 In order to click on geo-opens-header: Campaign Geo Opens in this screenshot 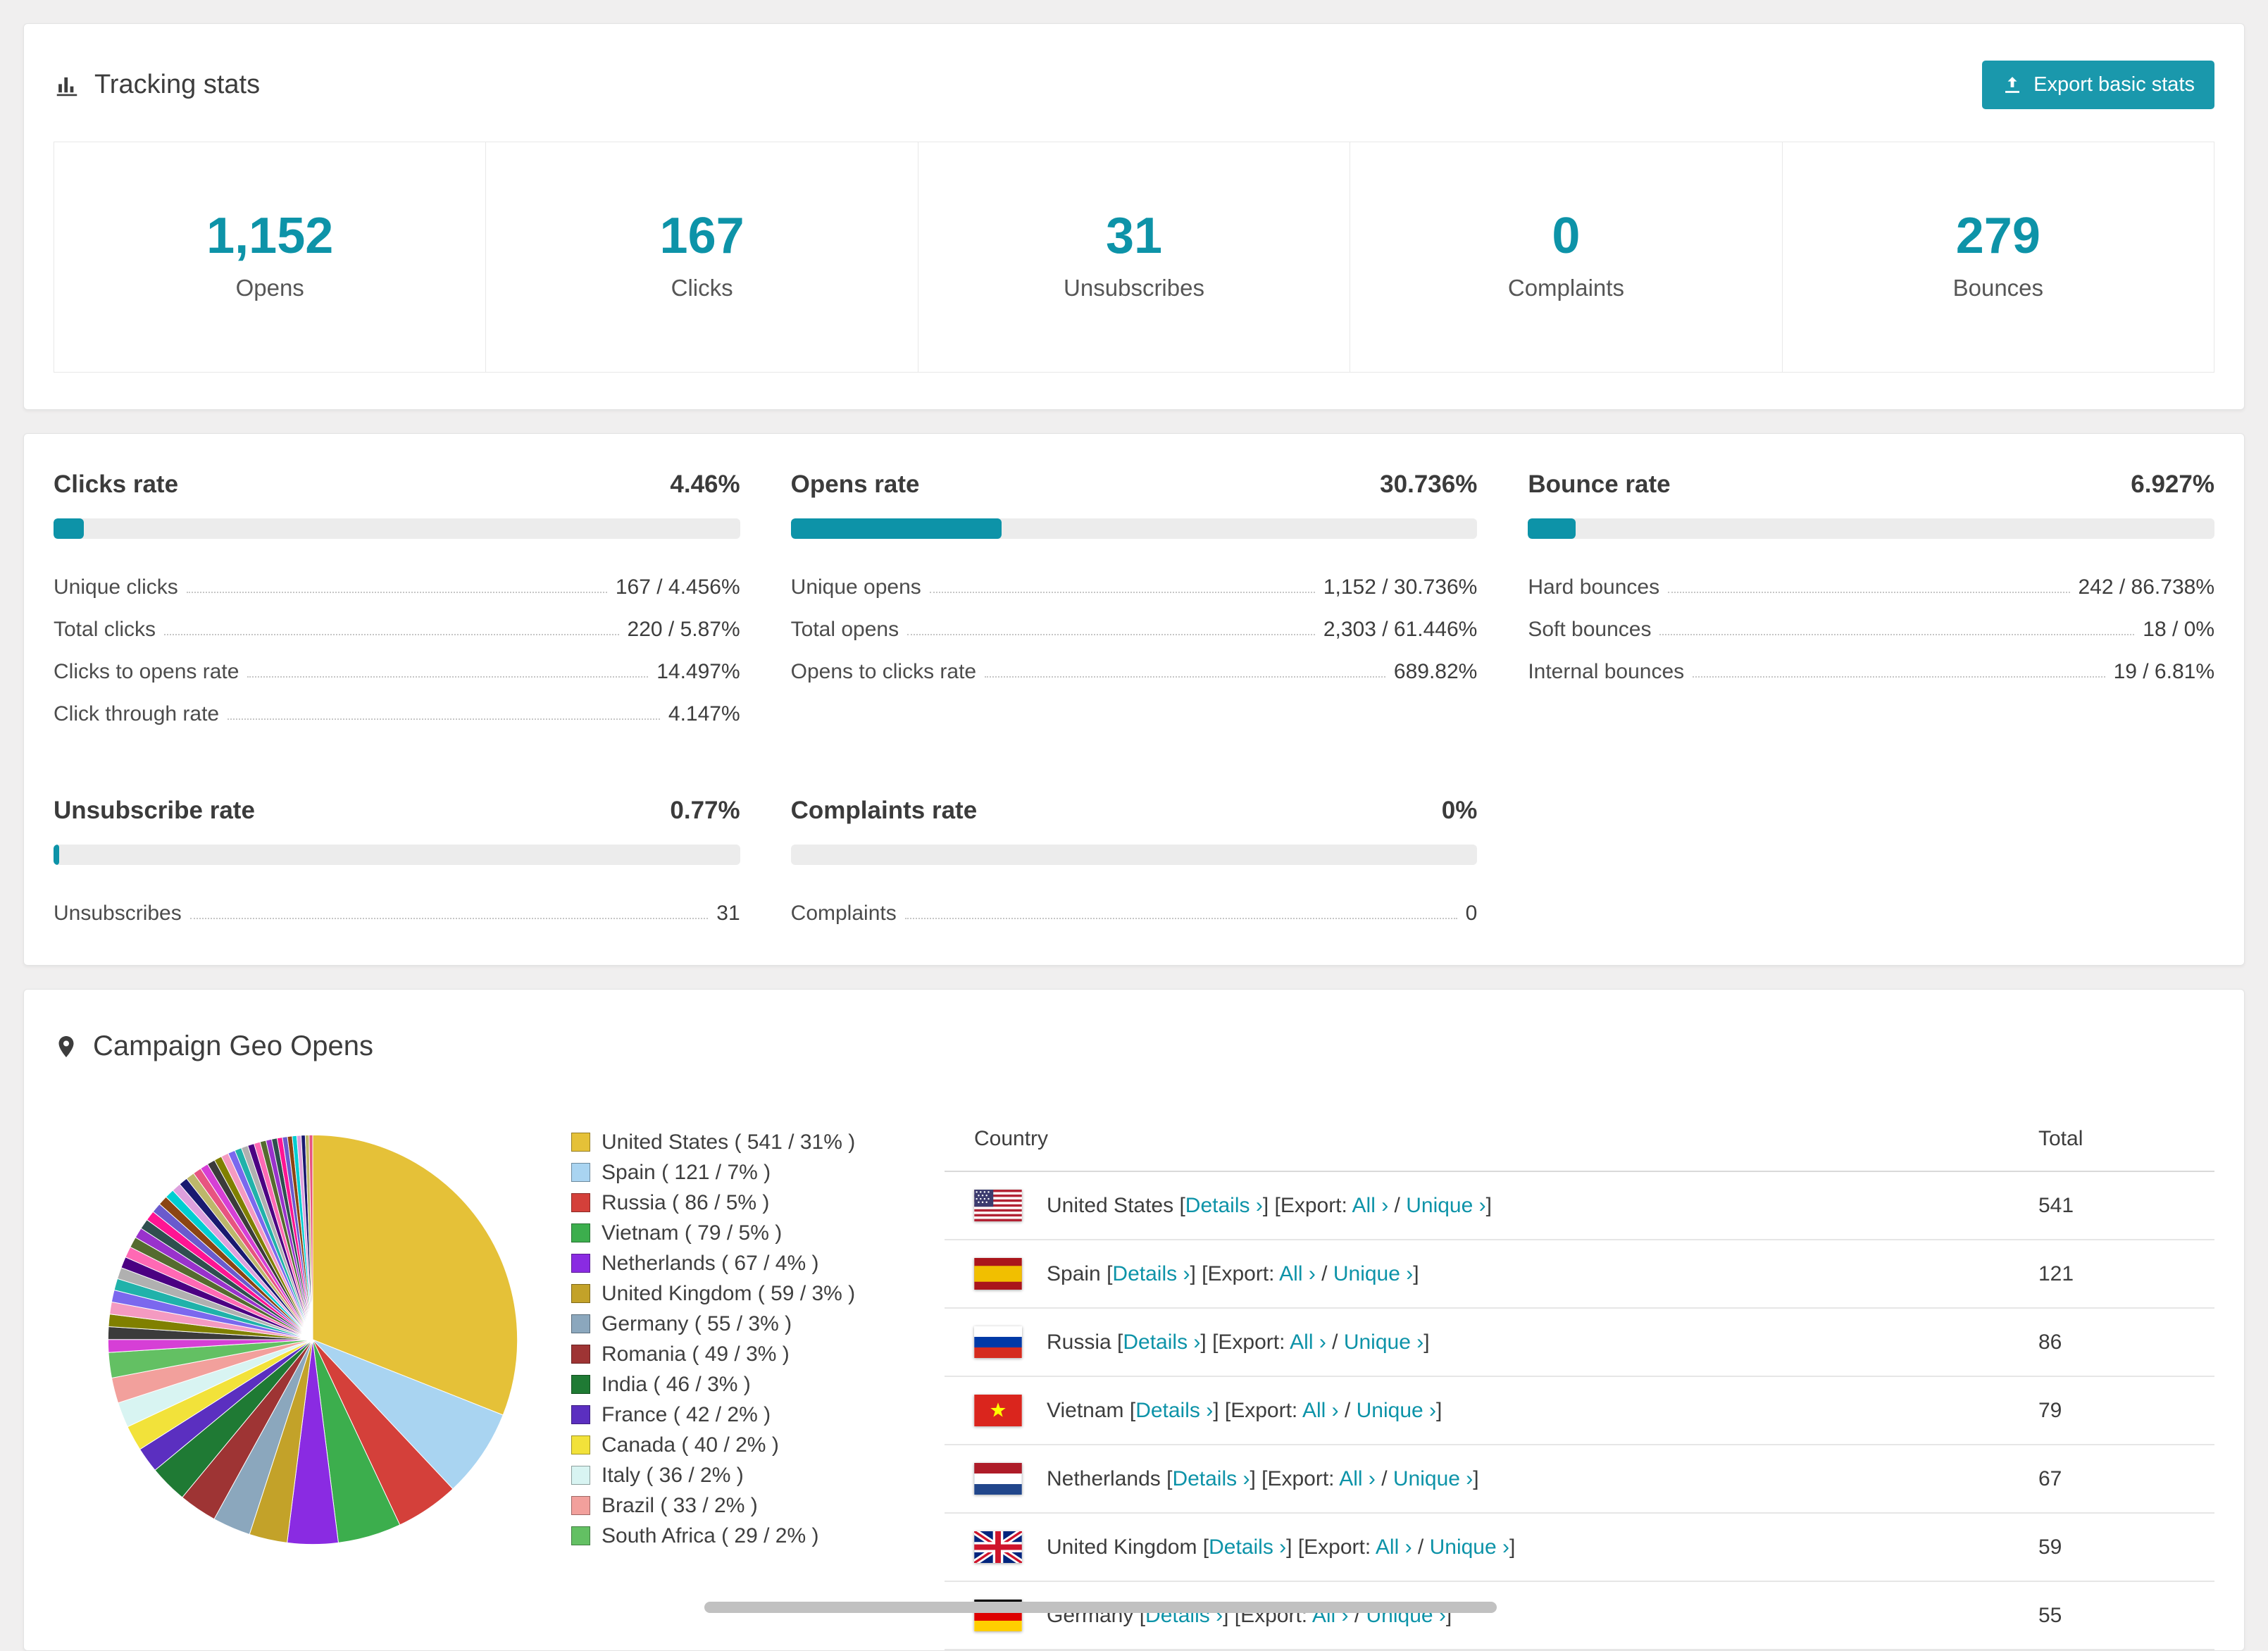, I will do `click(1134, 1064)`.